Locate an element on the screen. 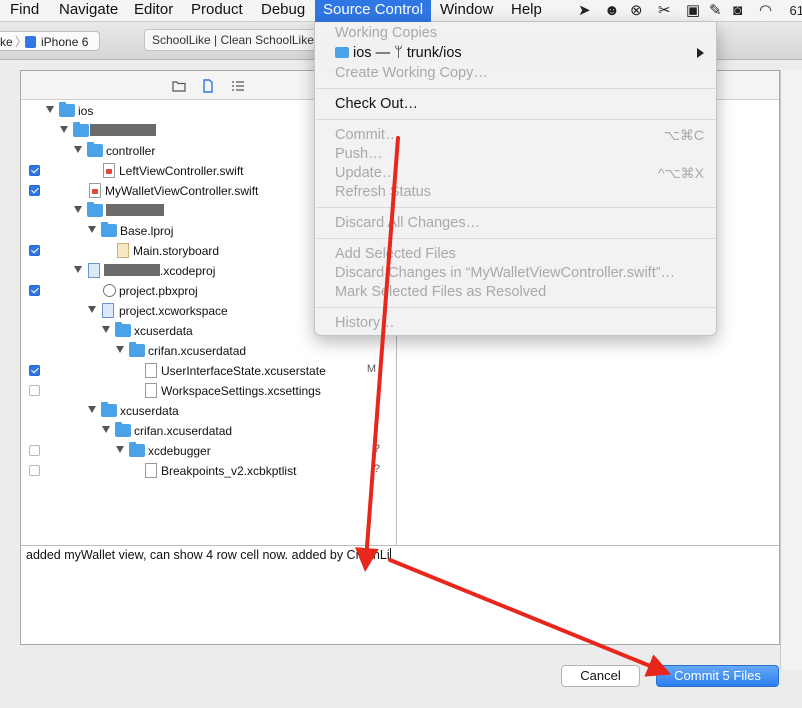  file-name: UserInterfaceState.xcuserstate is located at coordinates (243, 371).